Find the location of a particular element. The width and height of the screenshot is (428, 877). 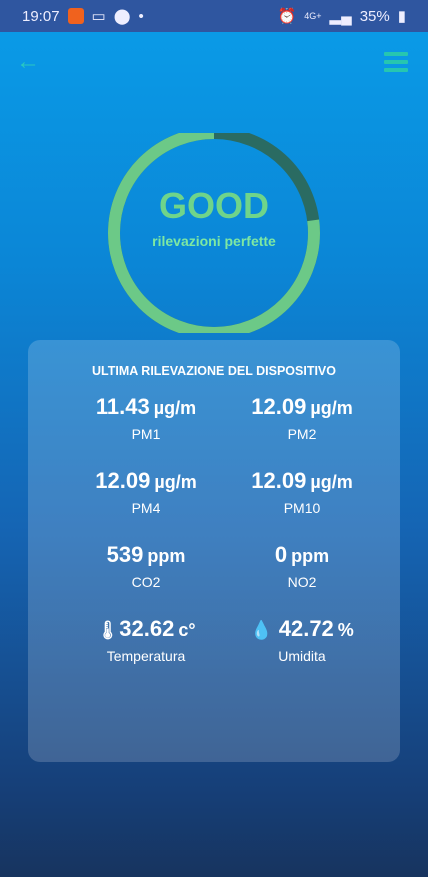

reading-pm10: 12.09 µg/m PM10 is located at coordinates (302, 492).